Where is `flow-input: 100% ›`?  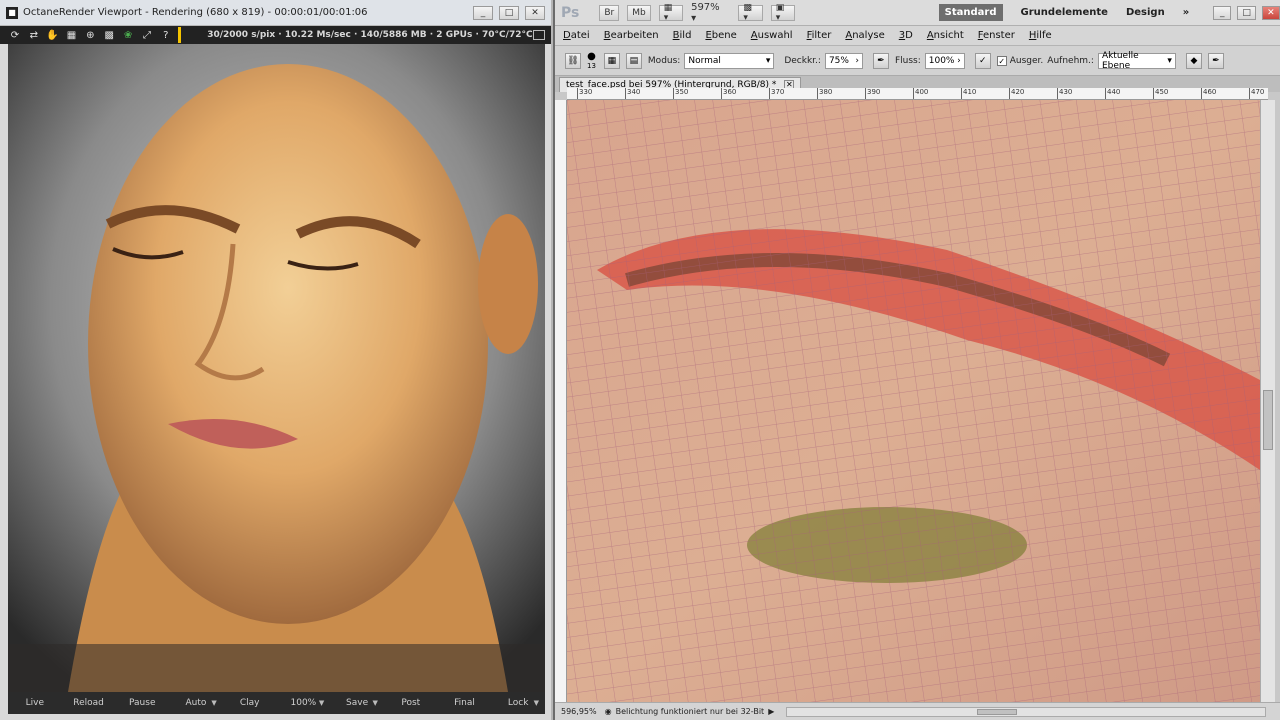 flow-input: 100% › is located at coordinates (944, 60).